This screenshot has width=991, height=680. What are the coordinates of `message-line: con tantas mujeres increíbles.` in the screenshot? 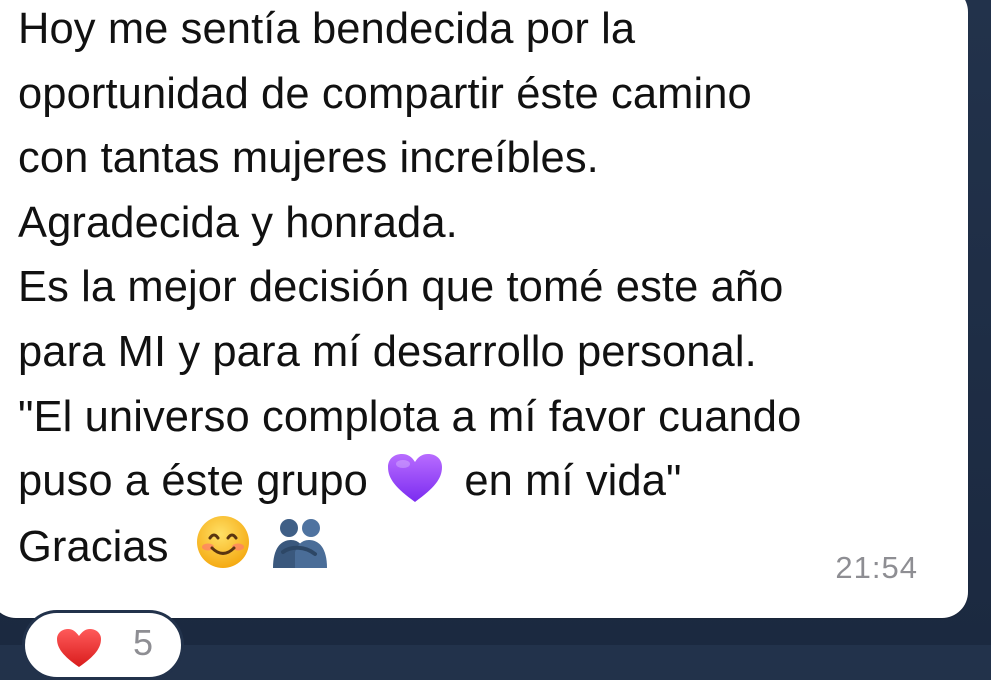 It's located at (308, 158).